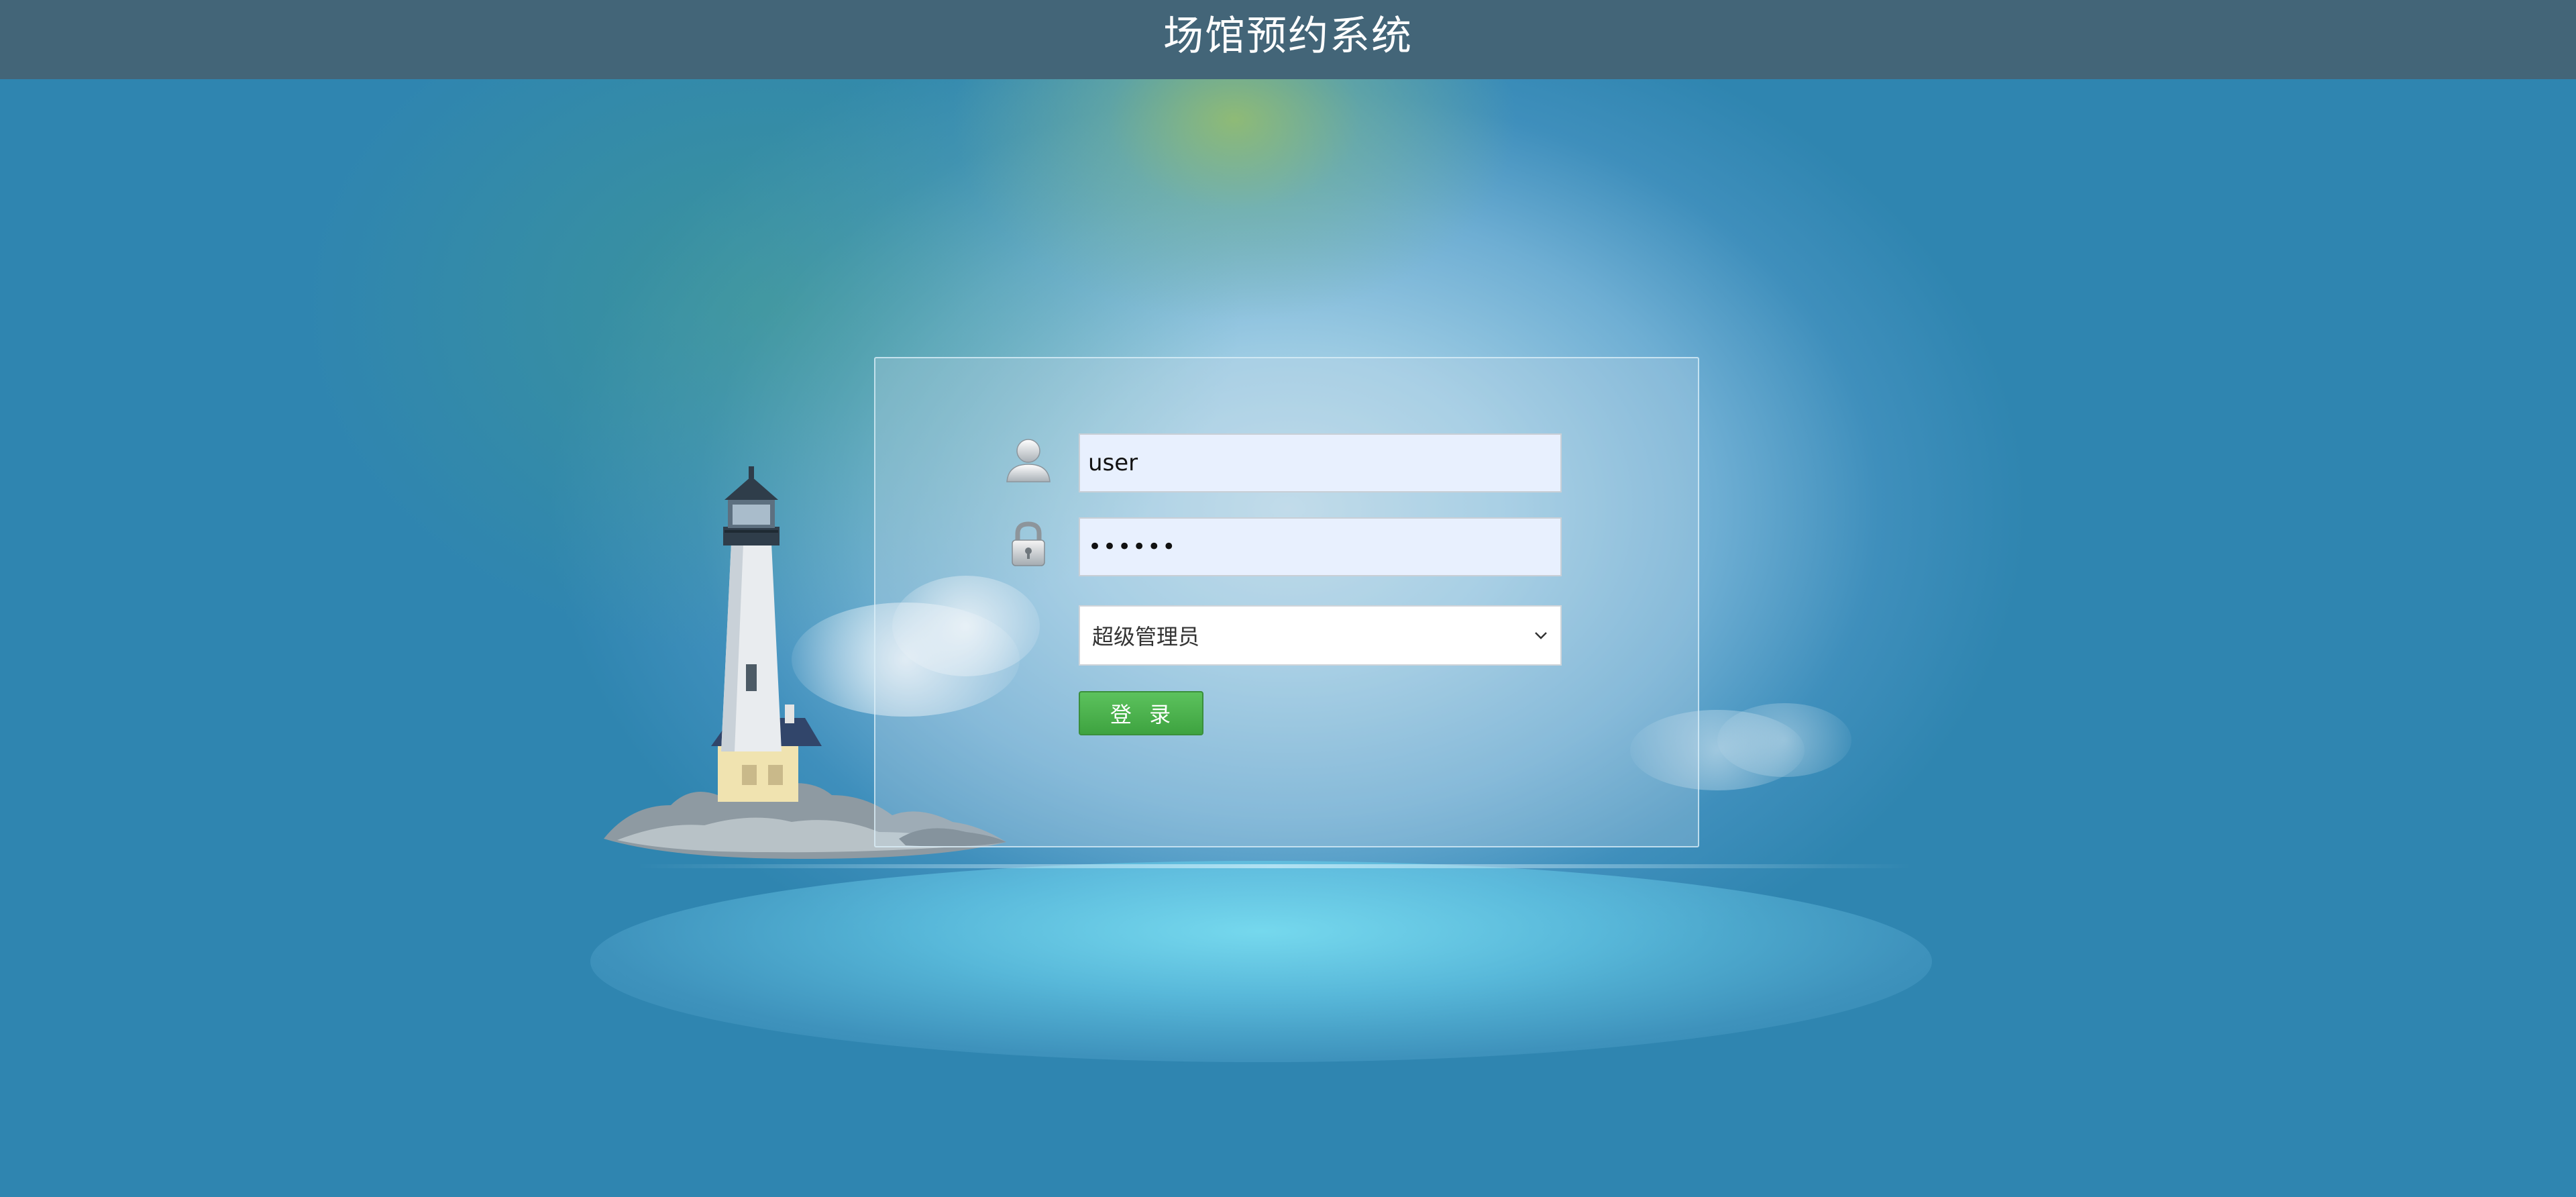  I want to click on sea-backdrop, so click(1261, 961).